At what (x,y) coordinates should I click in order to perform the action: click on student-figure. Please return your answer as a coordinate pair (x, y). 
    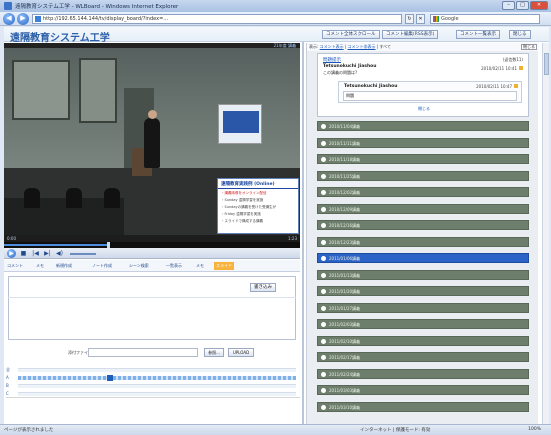
    Looking at the image, I should click on (32, 198).